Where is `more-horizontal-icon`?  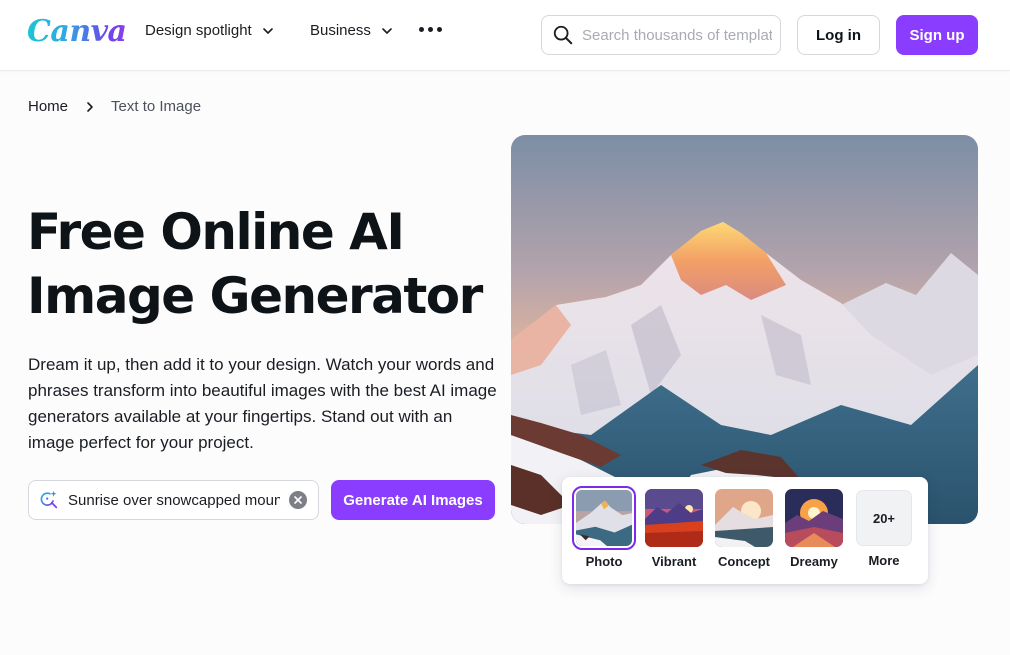 more-horizontal-icon is located at coordinates (430, 29).